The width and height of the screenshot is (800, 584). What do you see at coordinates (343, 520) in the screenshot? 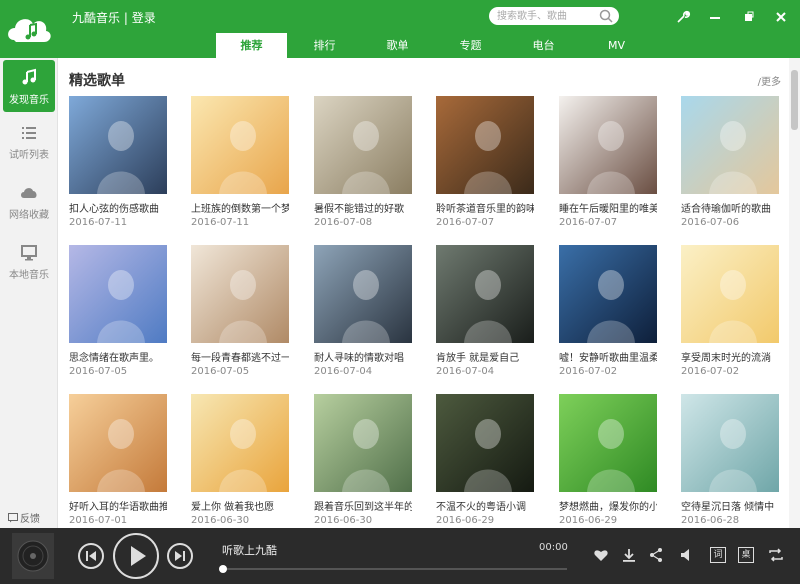
I see `playlist-date: 2016-06-30` at bounding box center [343, 520].